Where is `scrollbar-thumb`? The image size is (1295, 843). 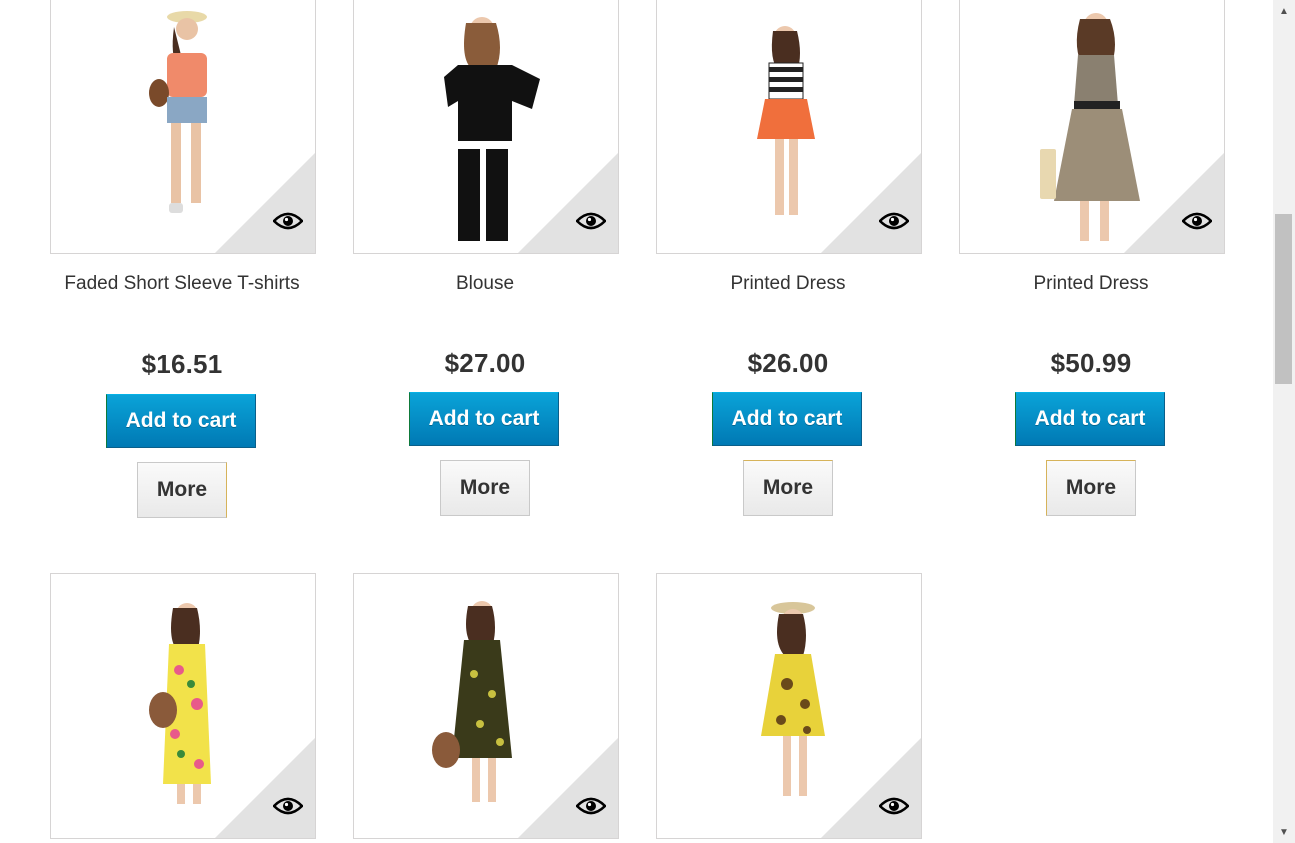
scrollbar-thumb is located at coordinates (1283, 299).